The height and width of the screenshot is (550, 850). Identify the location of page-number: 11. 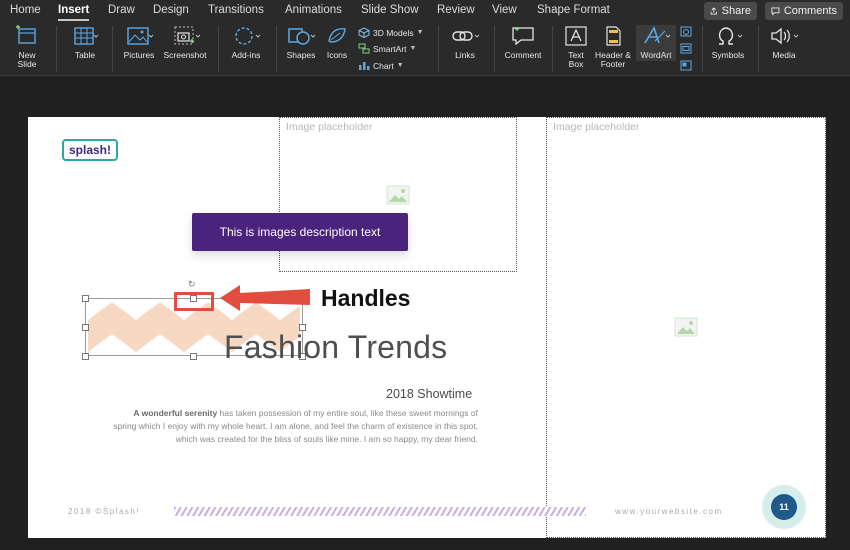
(784, 507).